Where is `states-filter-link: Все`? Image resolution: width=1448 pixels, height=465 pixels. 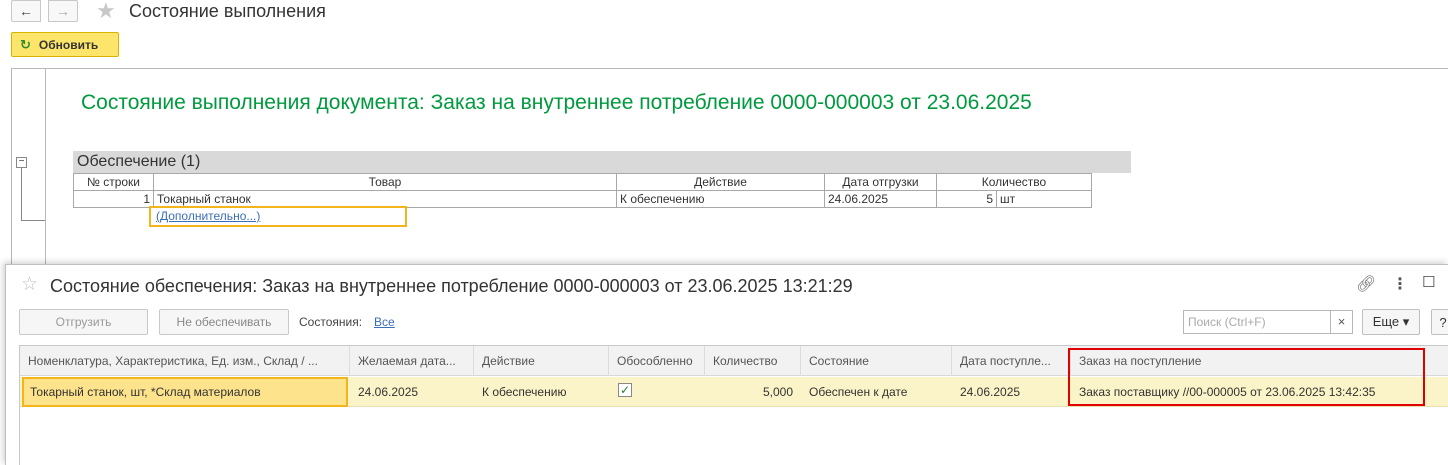
states-filter-link: Все is located at coordinates (384, 322).